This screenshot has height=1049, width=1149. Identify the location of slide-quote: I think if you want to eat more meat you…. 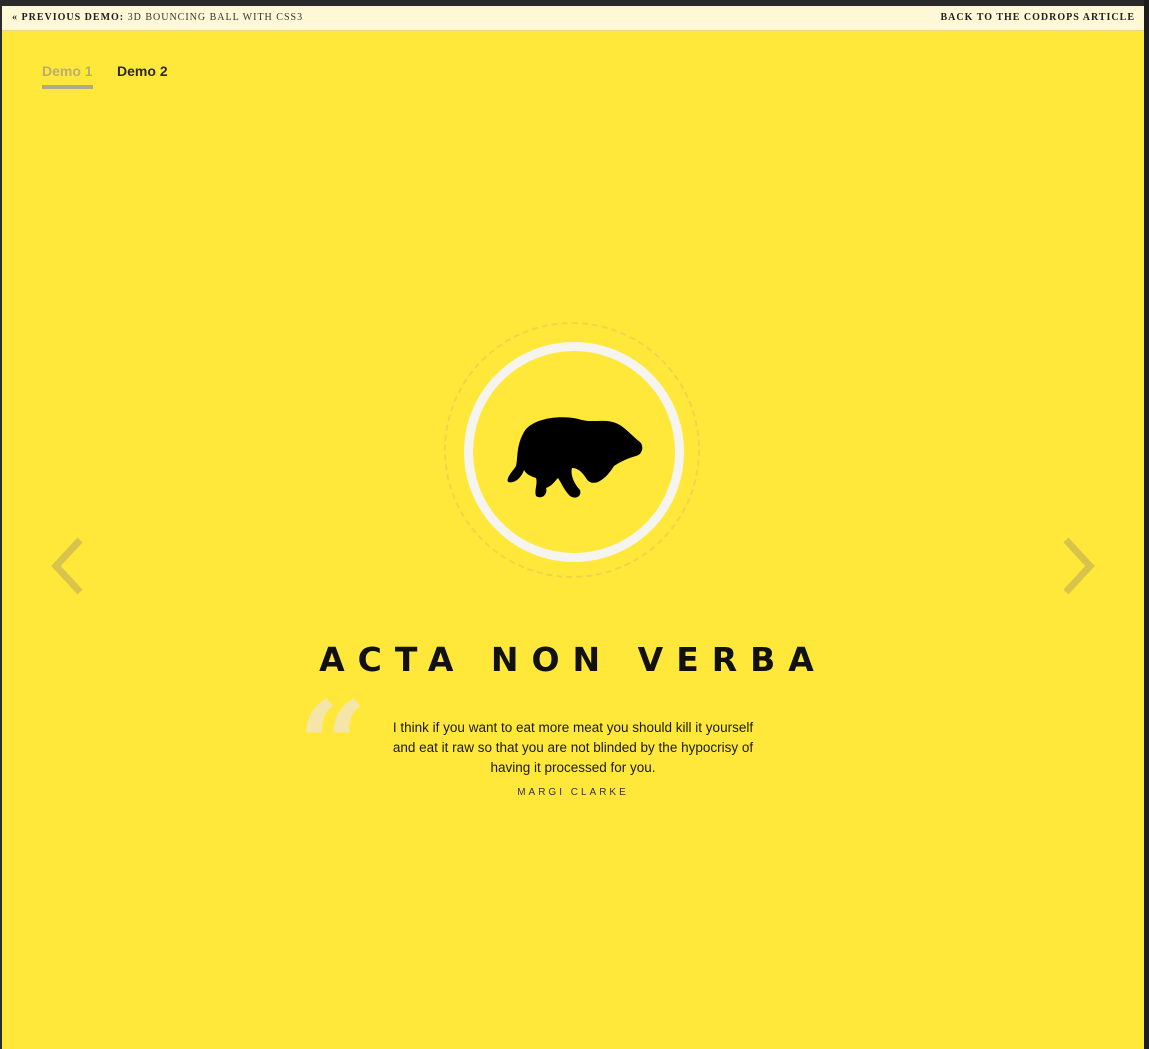
(573, 747).